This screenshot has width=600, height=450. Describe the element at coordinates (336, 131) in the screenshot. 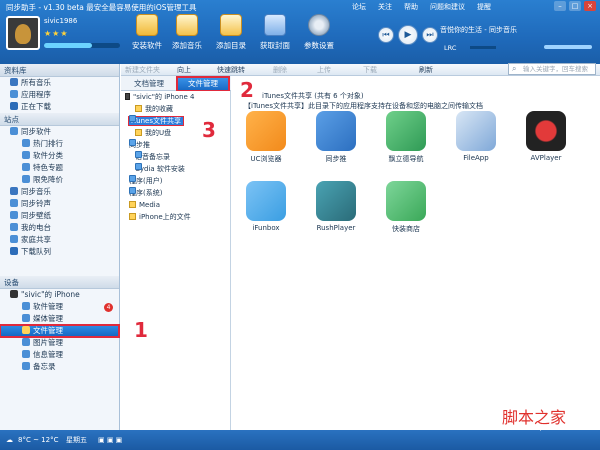

I see `tongbutui-icon` at that location.